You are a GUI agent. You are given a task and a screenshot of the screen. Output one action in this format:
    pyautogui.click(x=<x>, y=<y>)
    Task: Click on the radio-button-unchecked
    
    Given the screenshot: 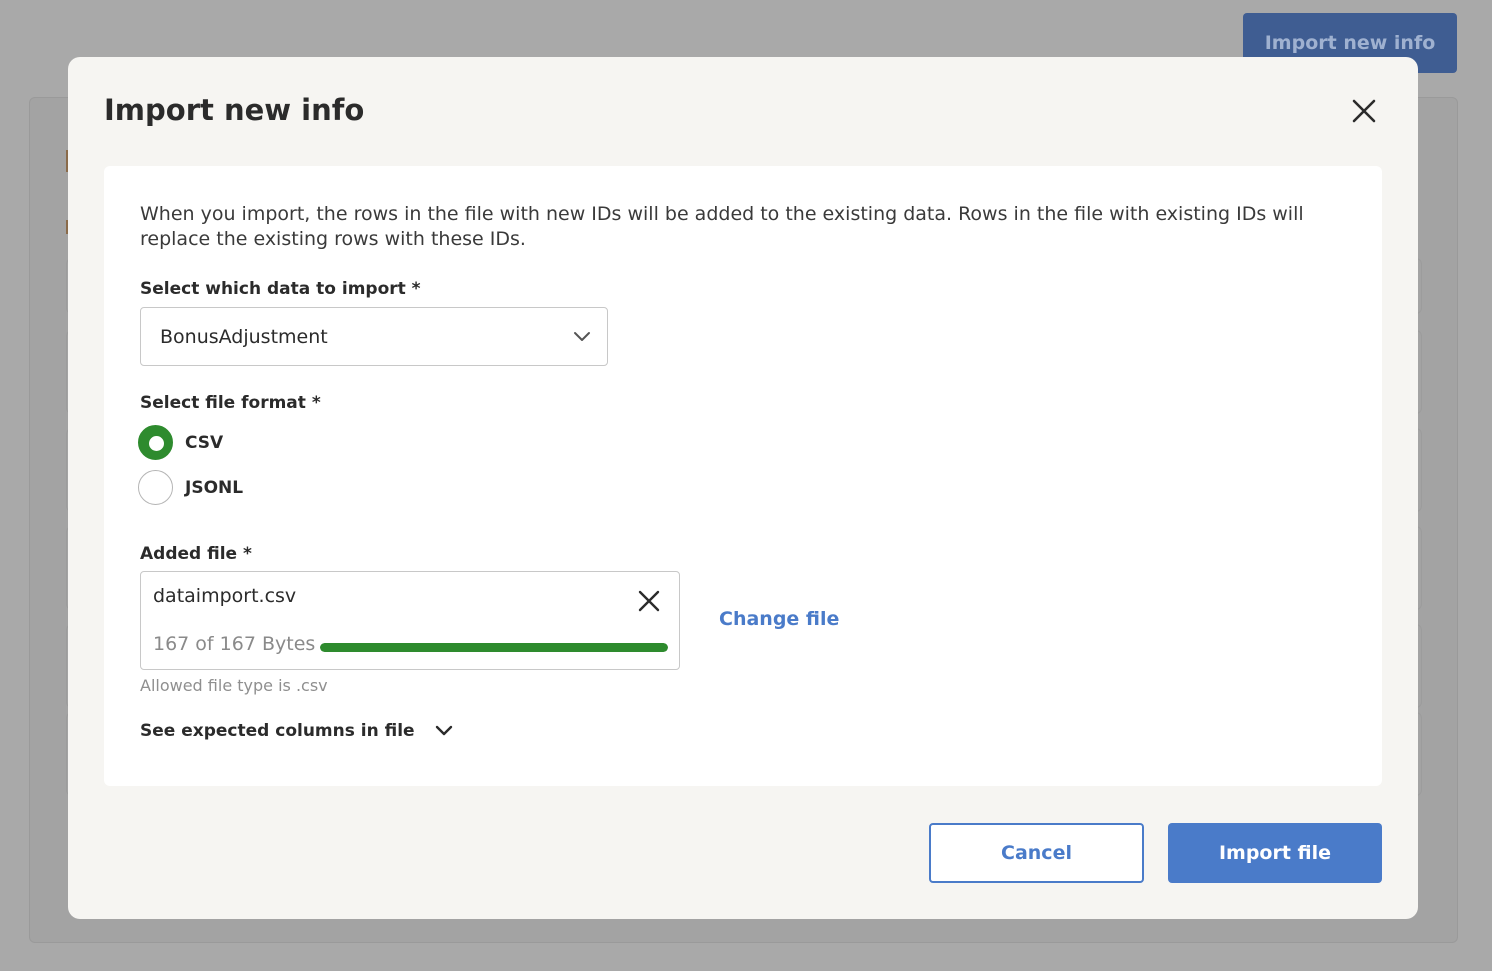 What is the action you would take?
    pyautogui.click(x=155, y=487)
    